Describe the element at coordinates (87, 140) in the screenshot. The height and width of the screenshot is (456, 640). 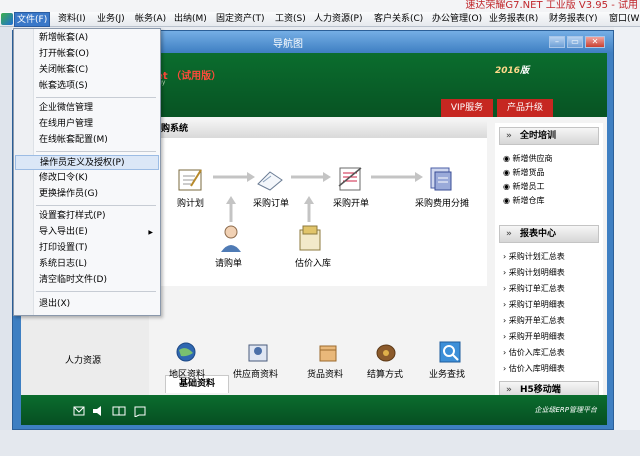
I see `menu-item-online-config: 在线帐套配置(M)` at that location.